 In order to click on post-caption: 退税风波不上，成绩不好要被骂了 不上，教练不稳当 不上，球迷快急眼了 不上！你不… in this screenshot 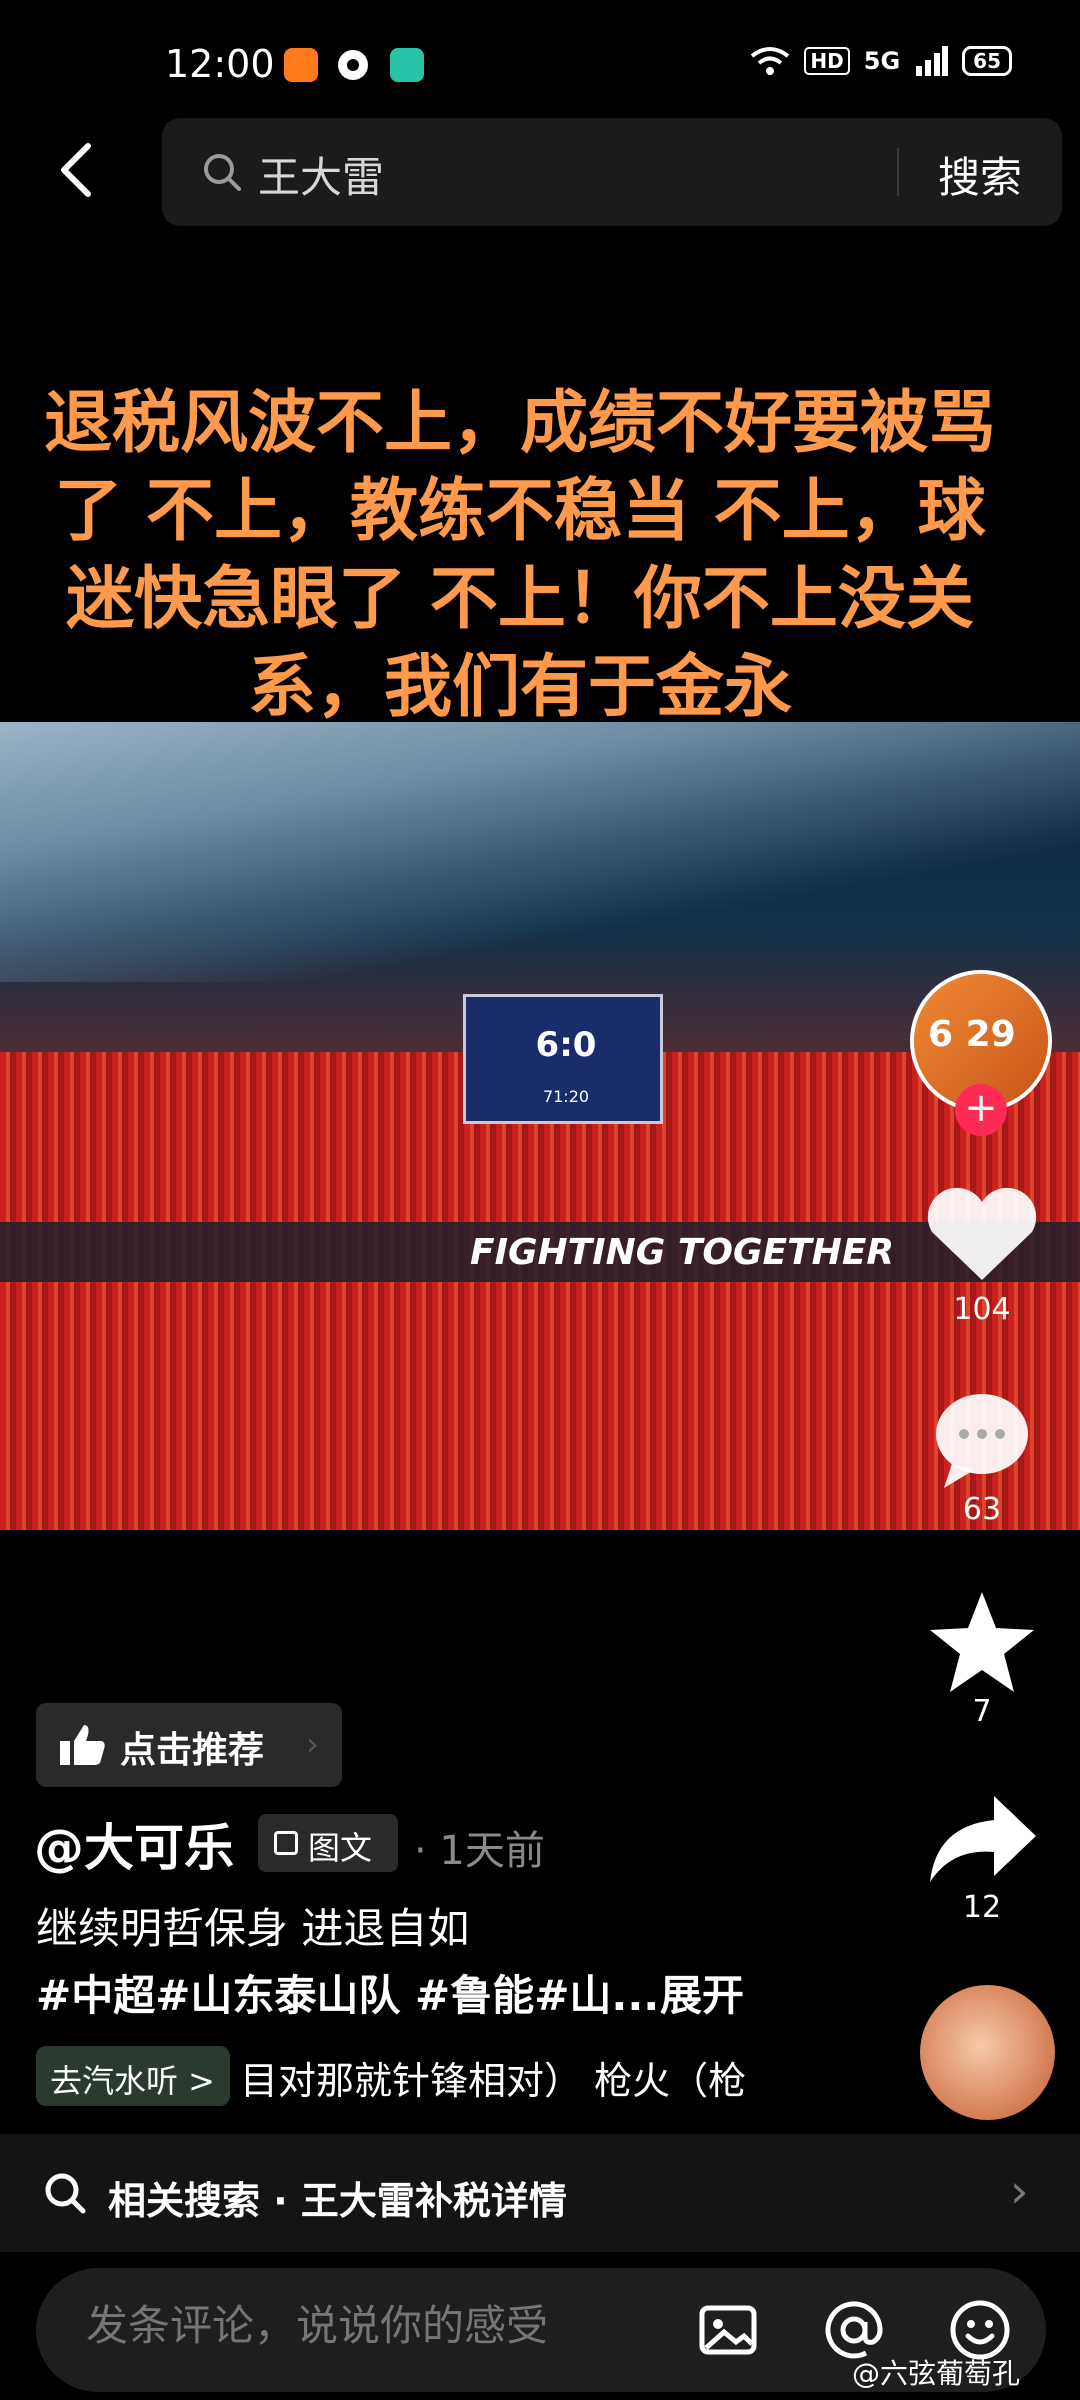, I will do `click(519, 555)`.